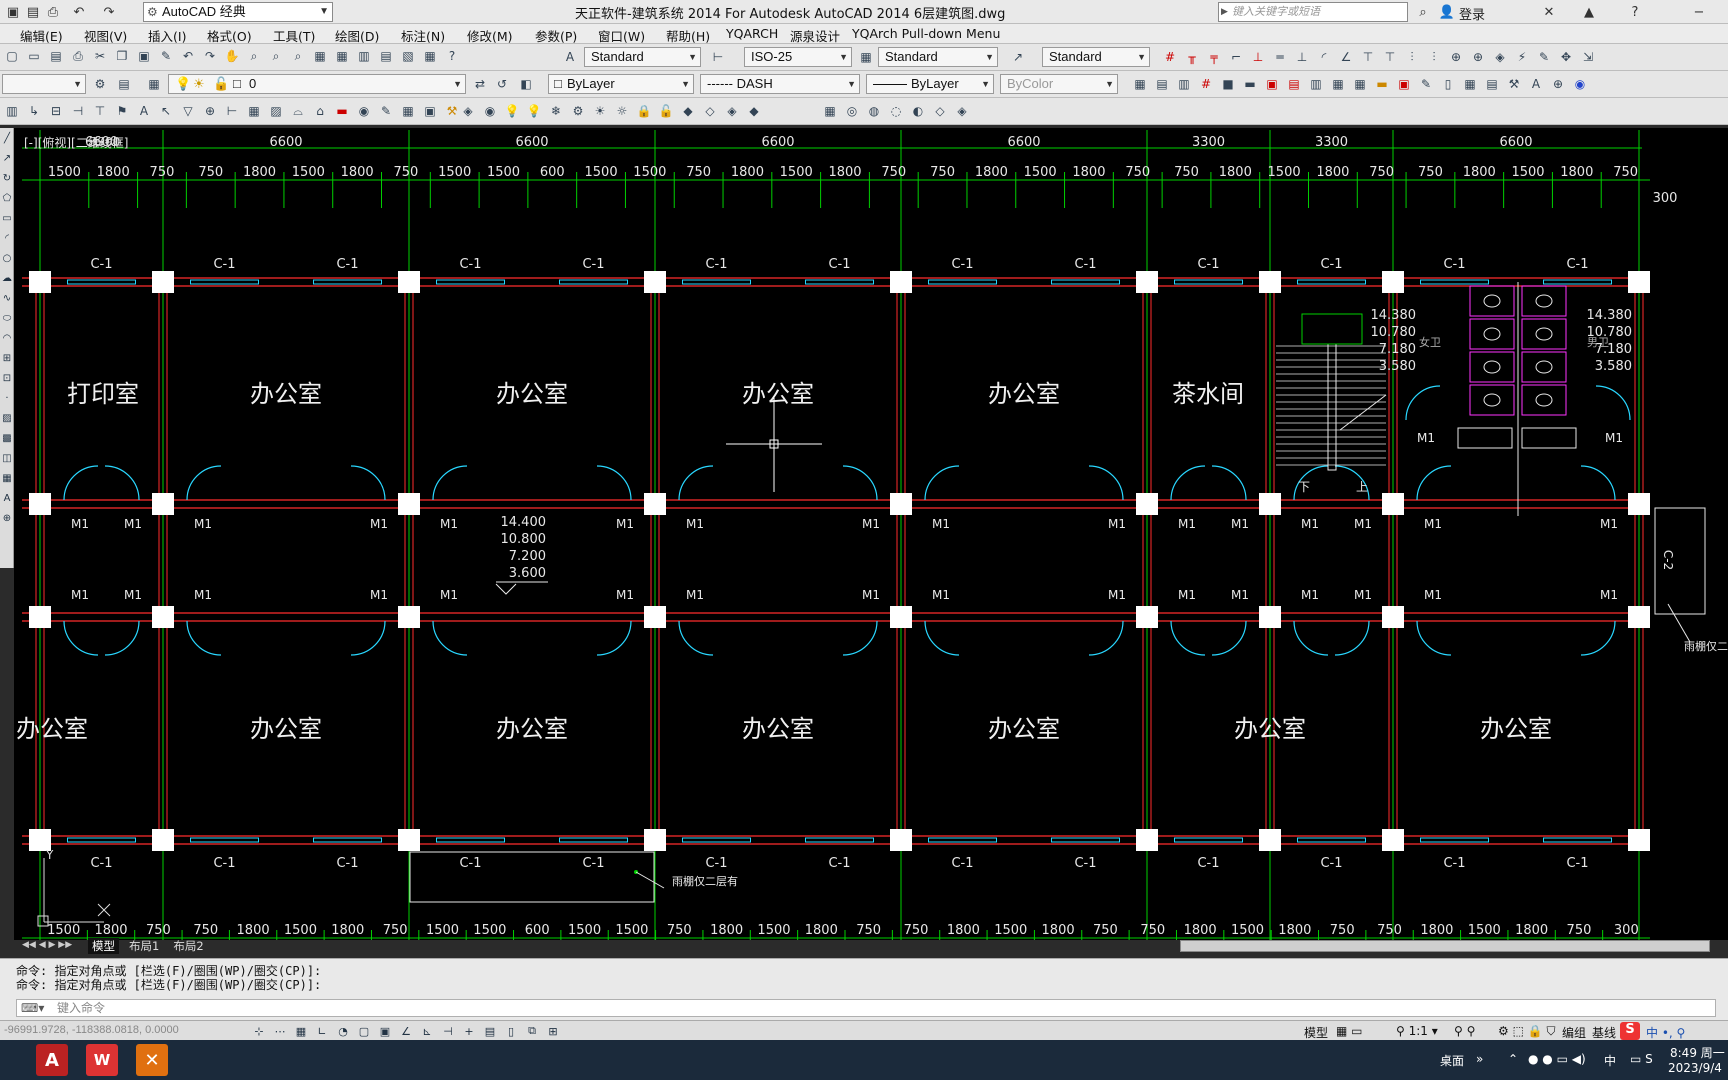  What do you see at coordinates (468, 111) in the screenshot?
I see `layers-icon: ◈` at bounding box center [468, 111].